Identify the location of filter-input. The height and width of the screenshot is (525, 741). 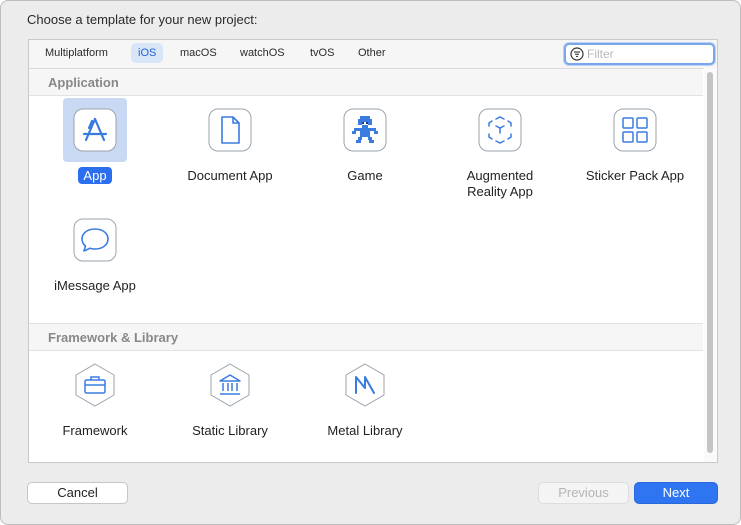
(647, 54).